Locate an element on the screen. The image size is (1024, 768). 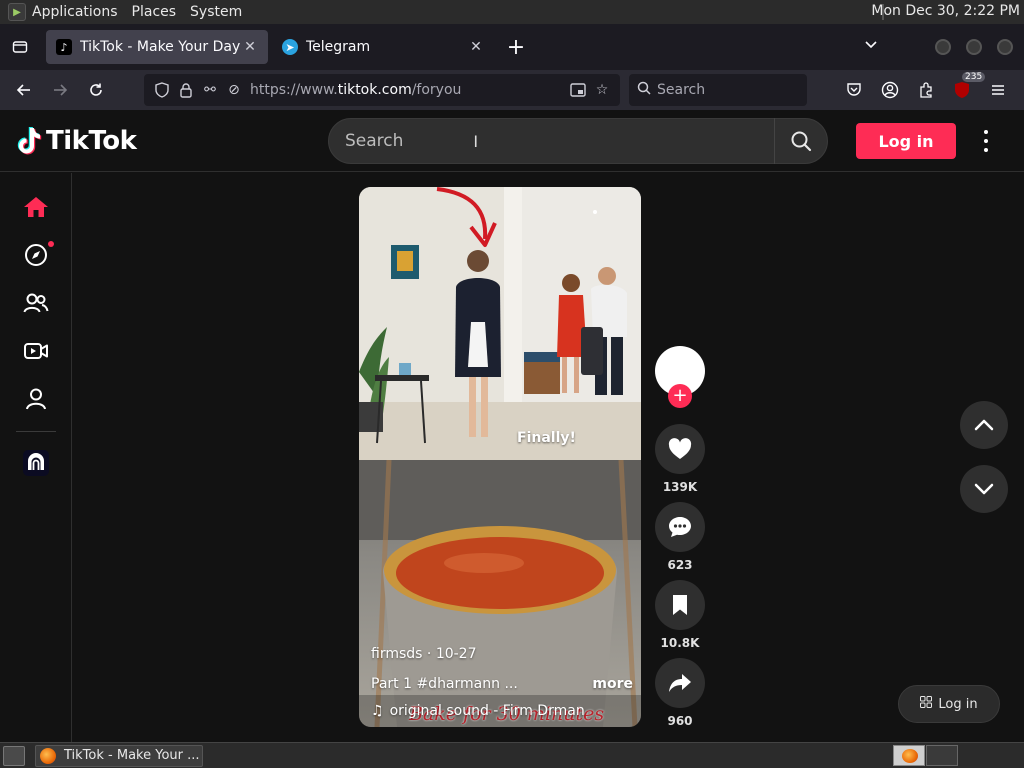
text-cursor-icon: I is located at coordinates (476, 141).